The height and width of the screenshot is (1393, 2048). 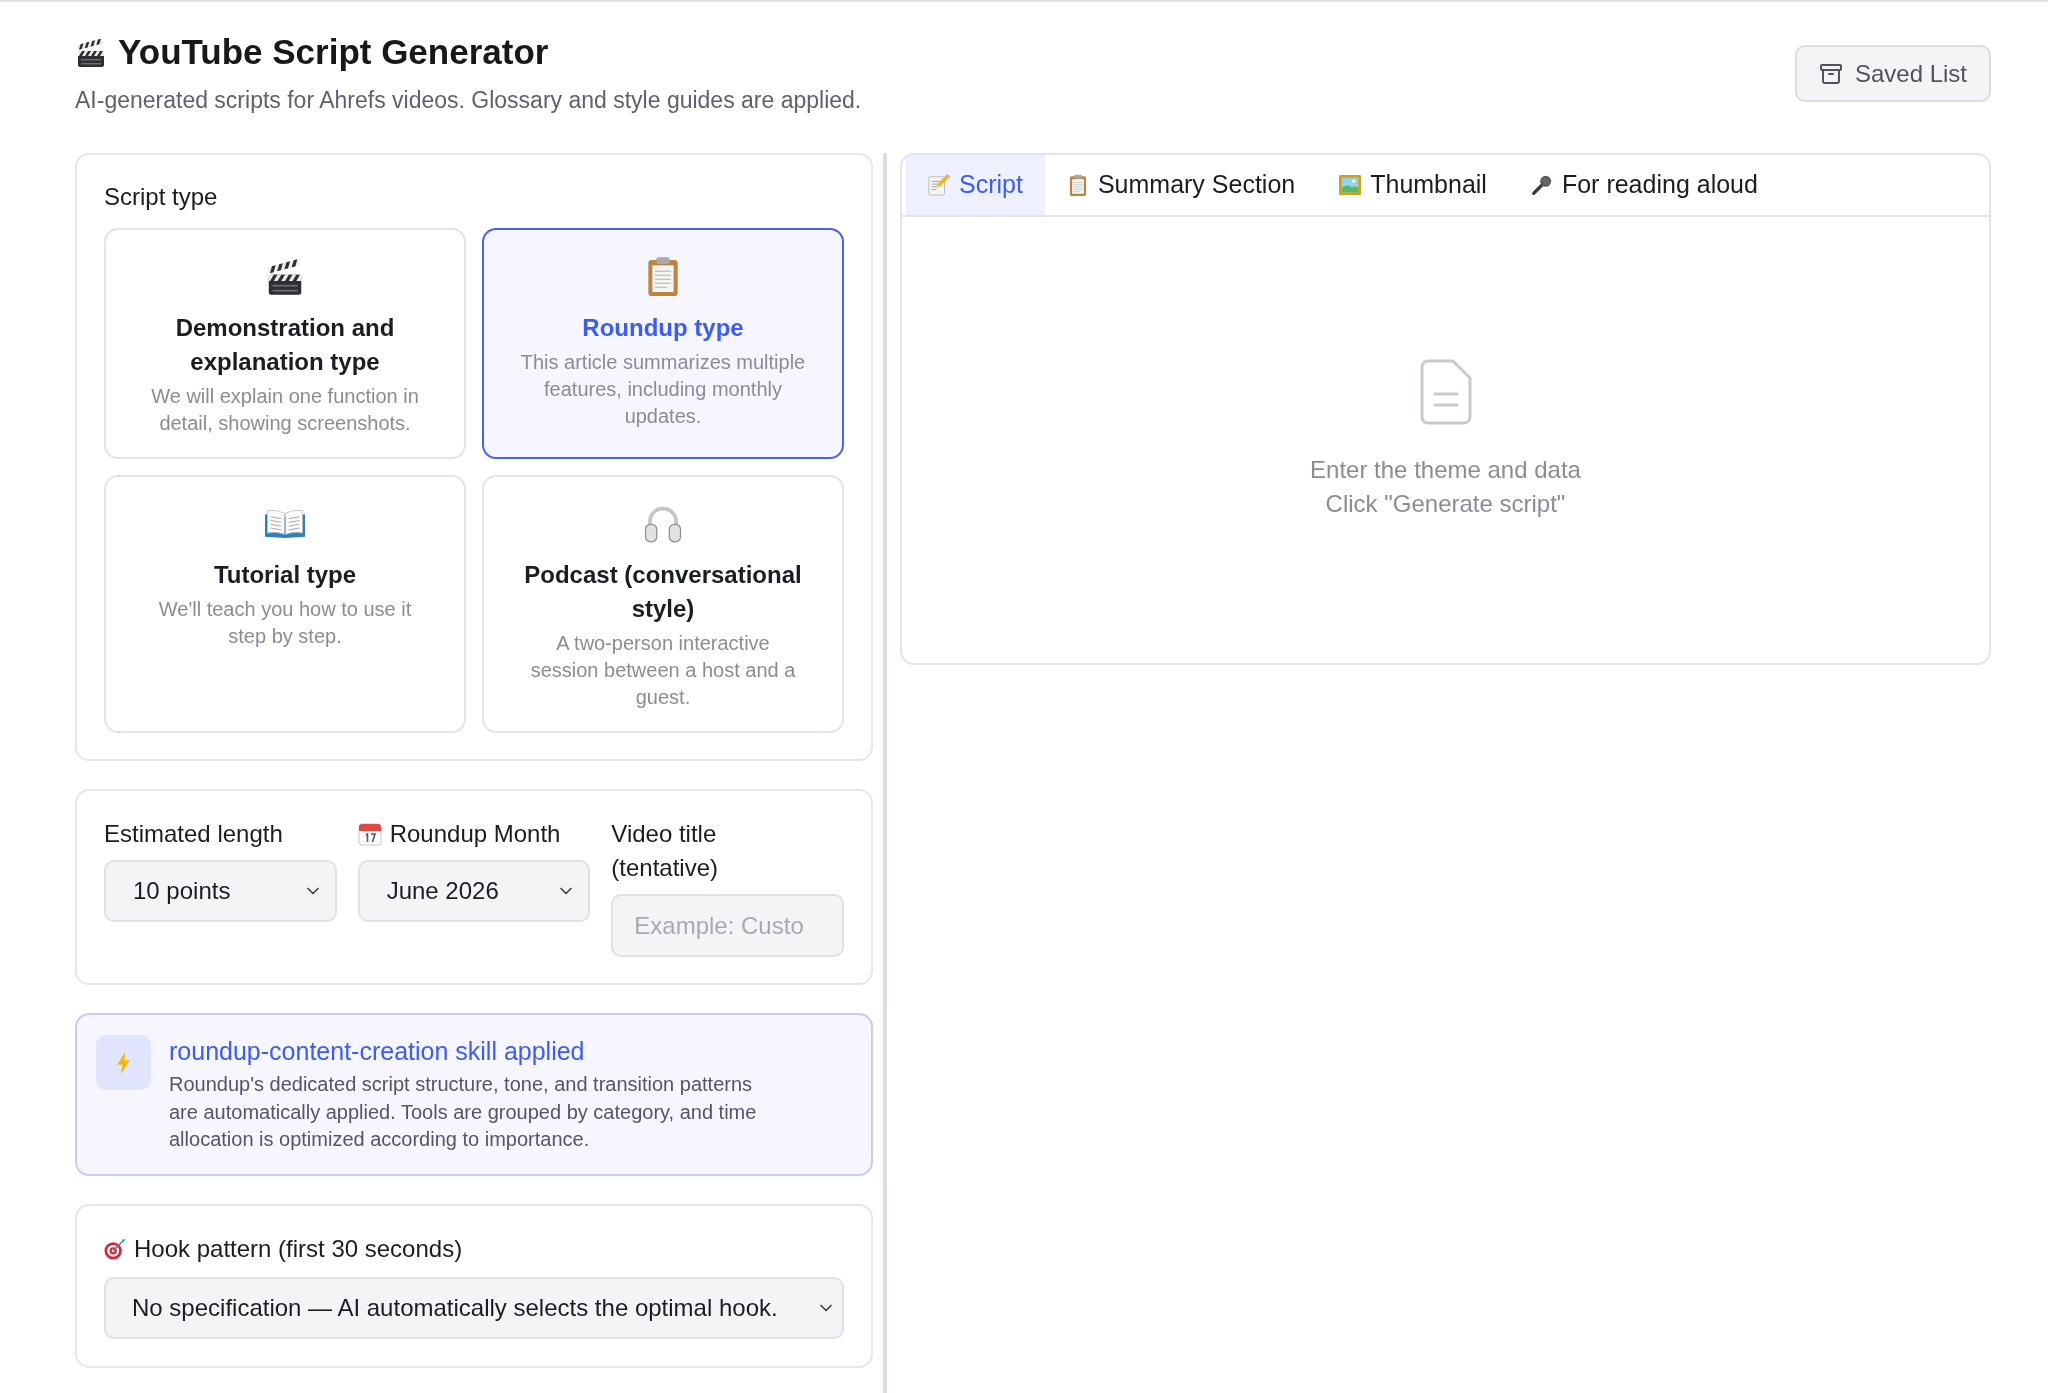 What do you see at coordinates (161, 197) in the screenshot?
I see `section-label: Script type` at bounding box center [161, 197].